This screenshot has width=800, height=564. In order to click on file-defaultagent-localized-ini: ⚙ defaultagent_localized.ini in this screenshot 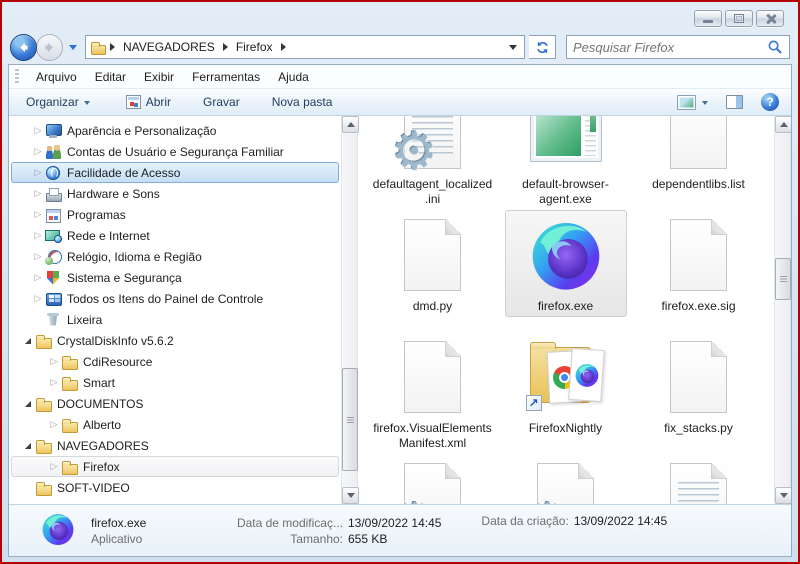, I will do `click(432, 163)`.